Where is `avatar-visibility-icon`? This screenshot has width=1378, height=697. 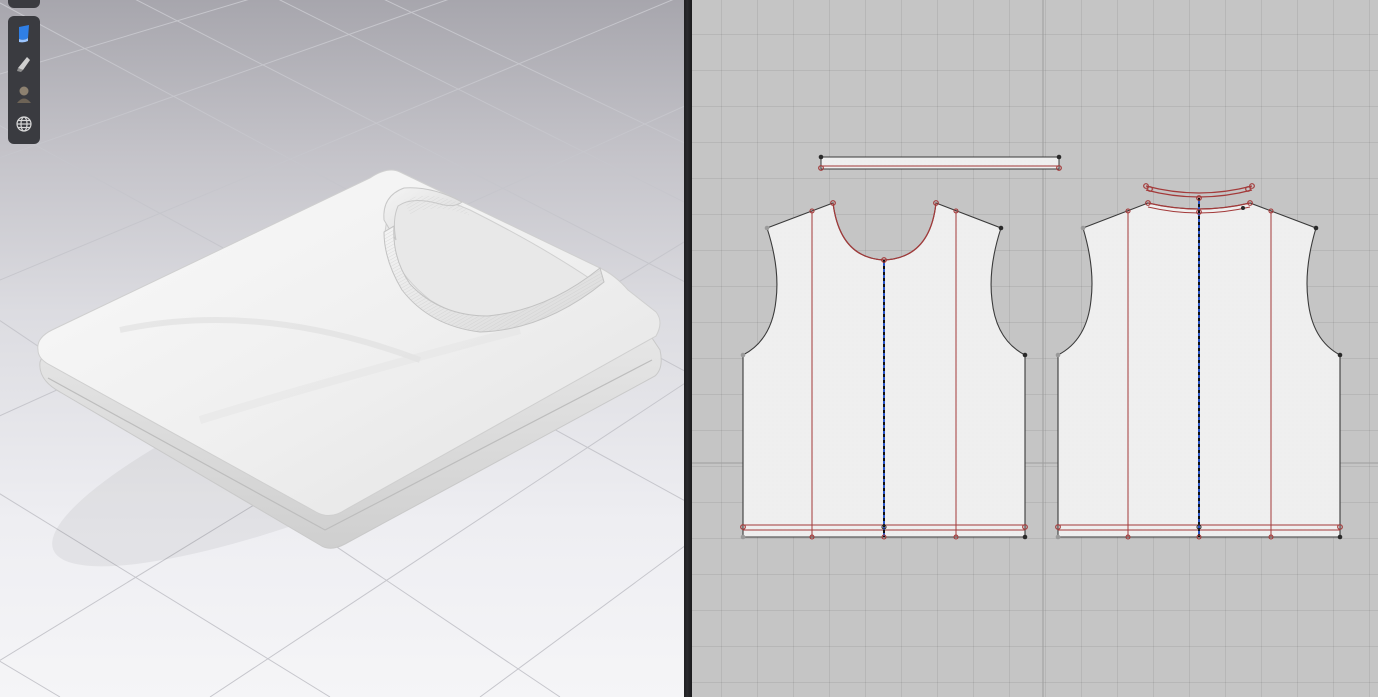
avatar-visibility-icon is located at coordinates (24, 94).